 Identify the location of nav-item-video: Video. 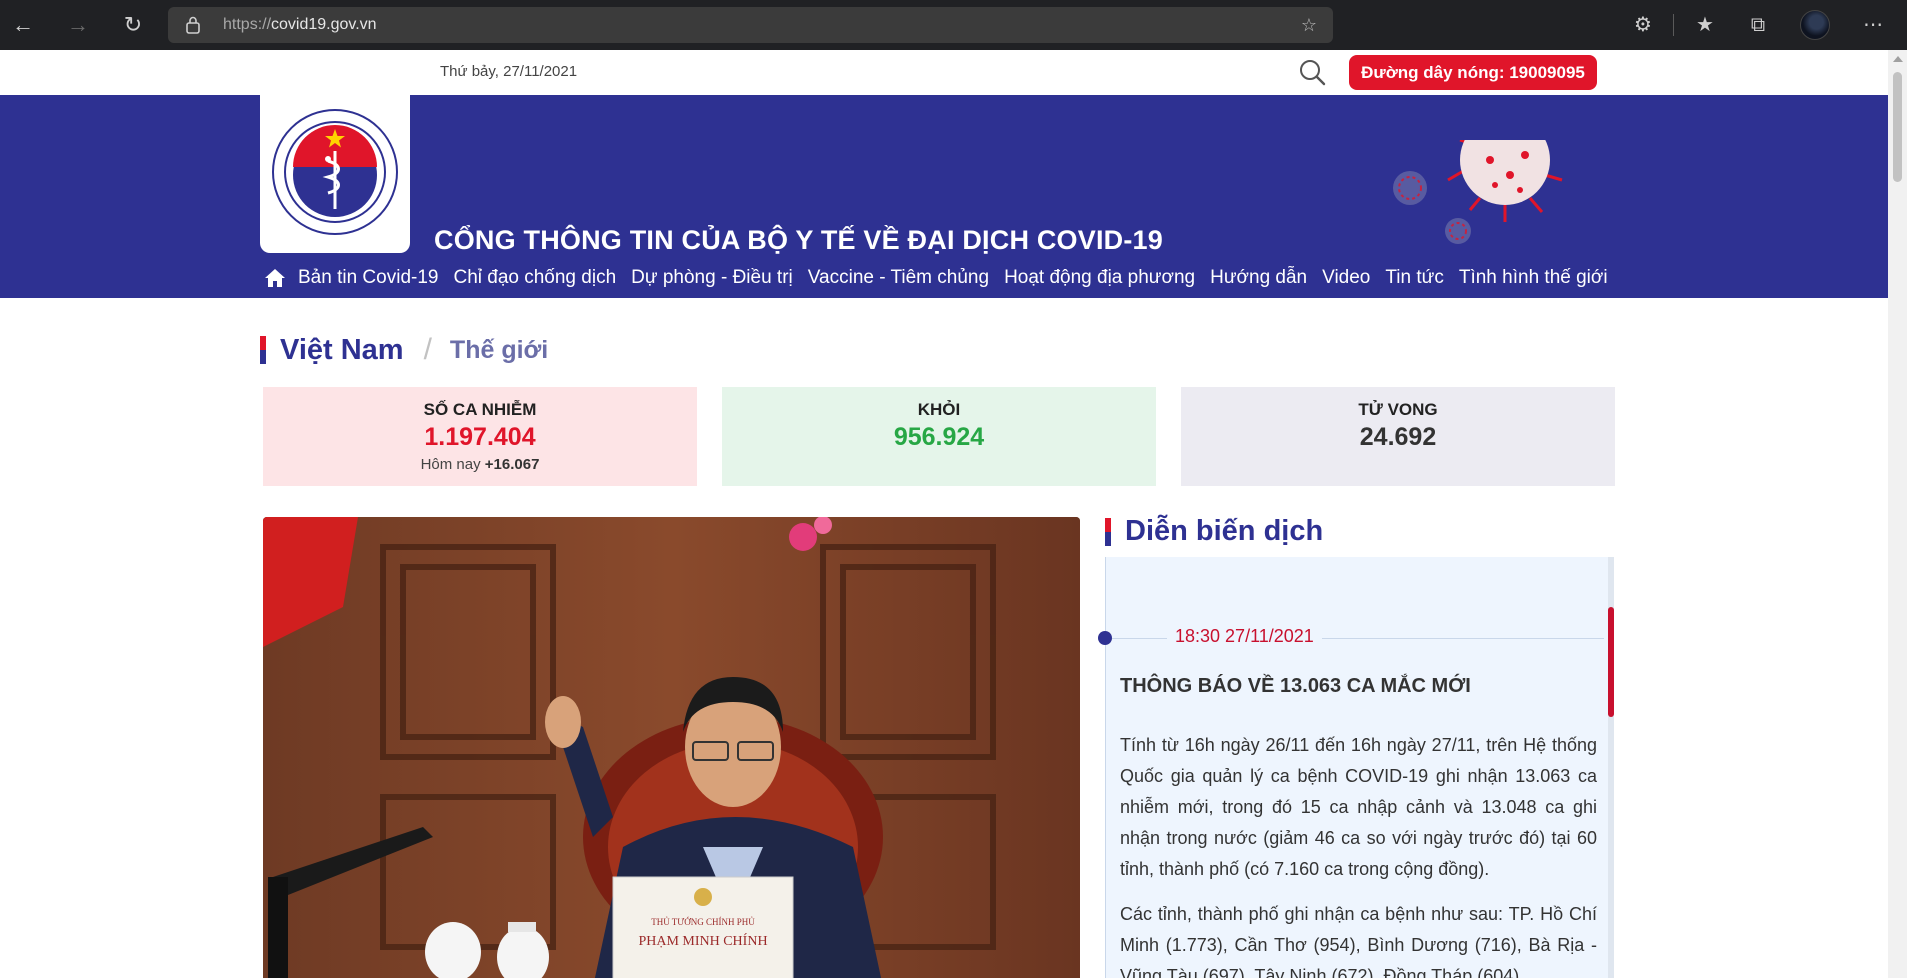
(1346, 278).